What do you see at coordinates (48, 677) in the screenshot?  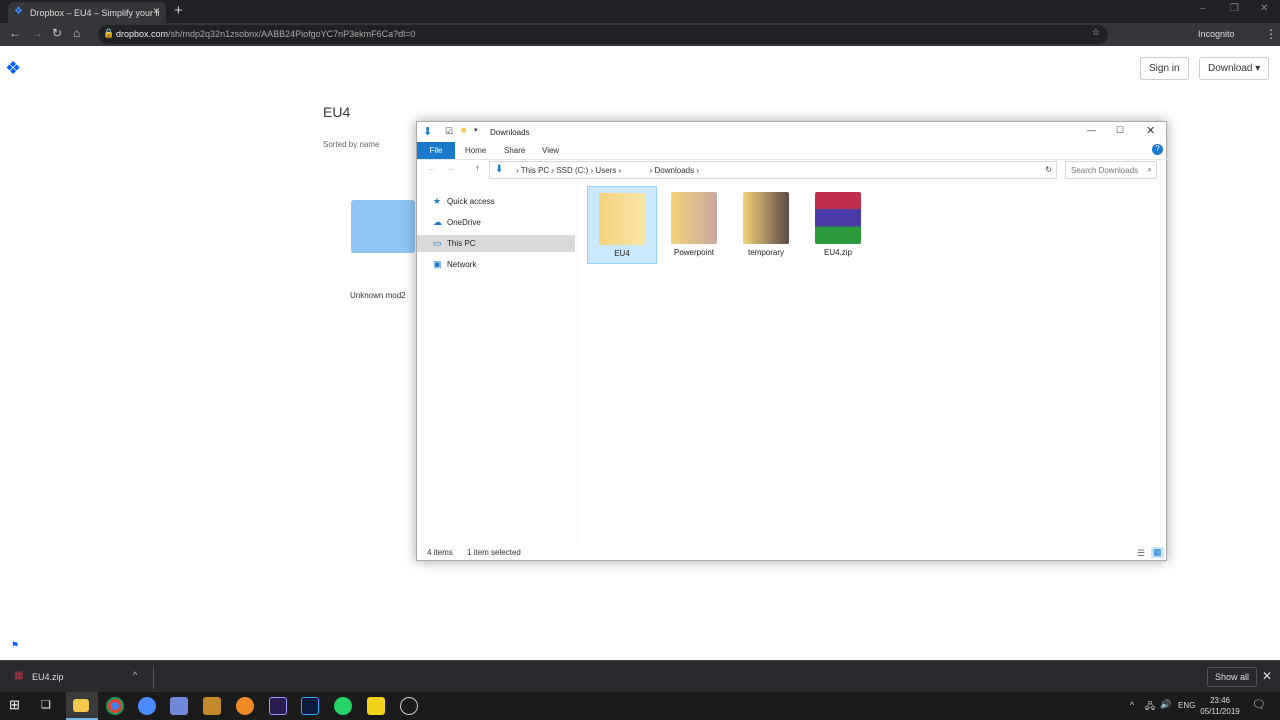 I see `download-item: EU4.zip` at bounding box center [48, 677].